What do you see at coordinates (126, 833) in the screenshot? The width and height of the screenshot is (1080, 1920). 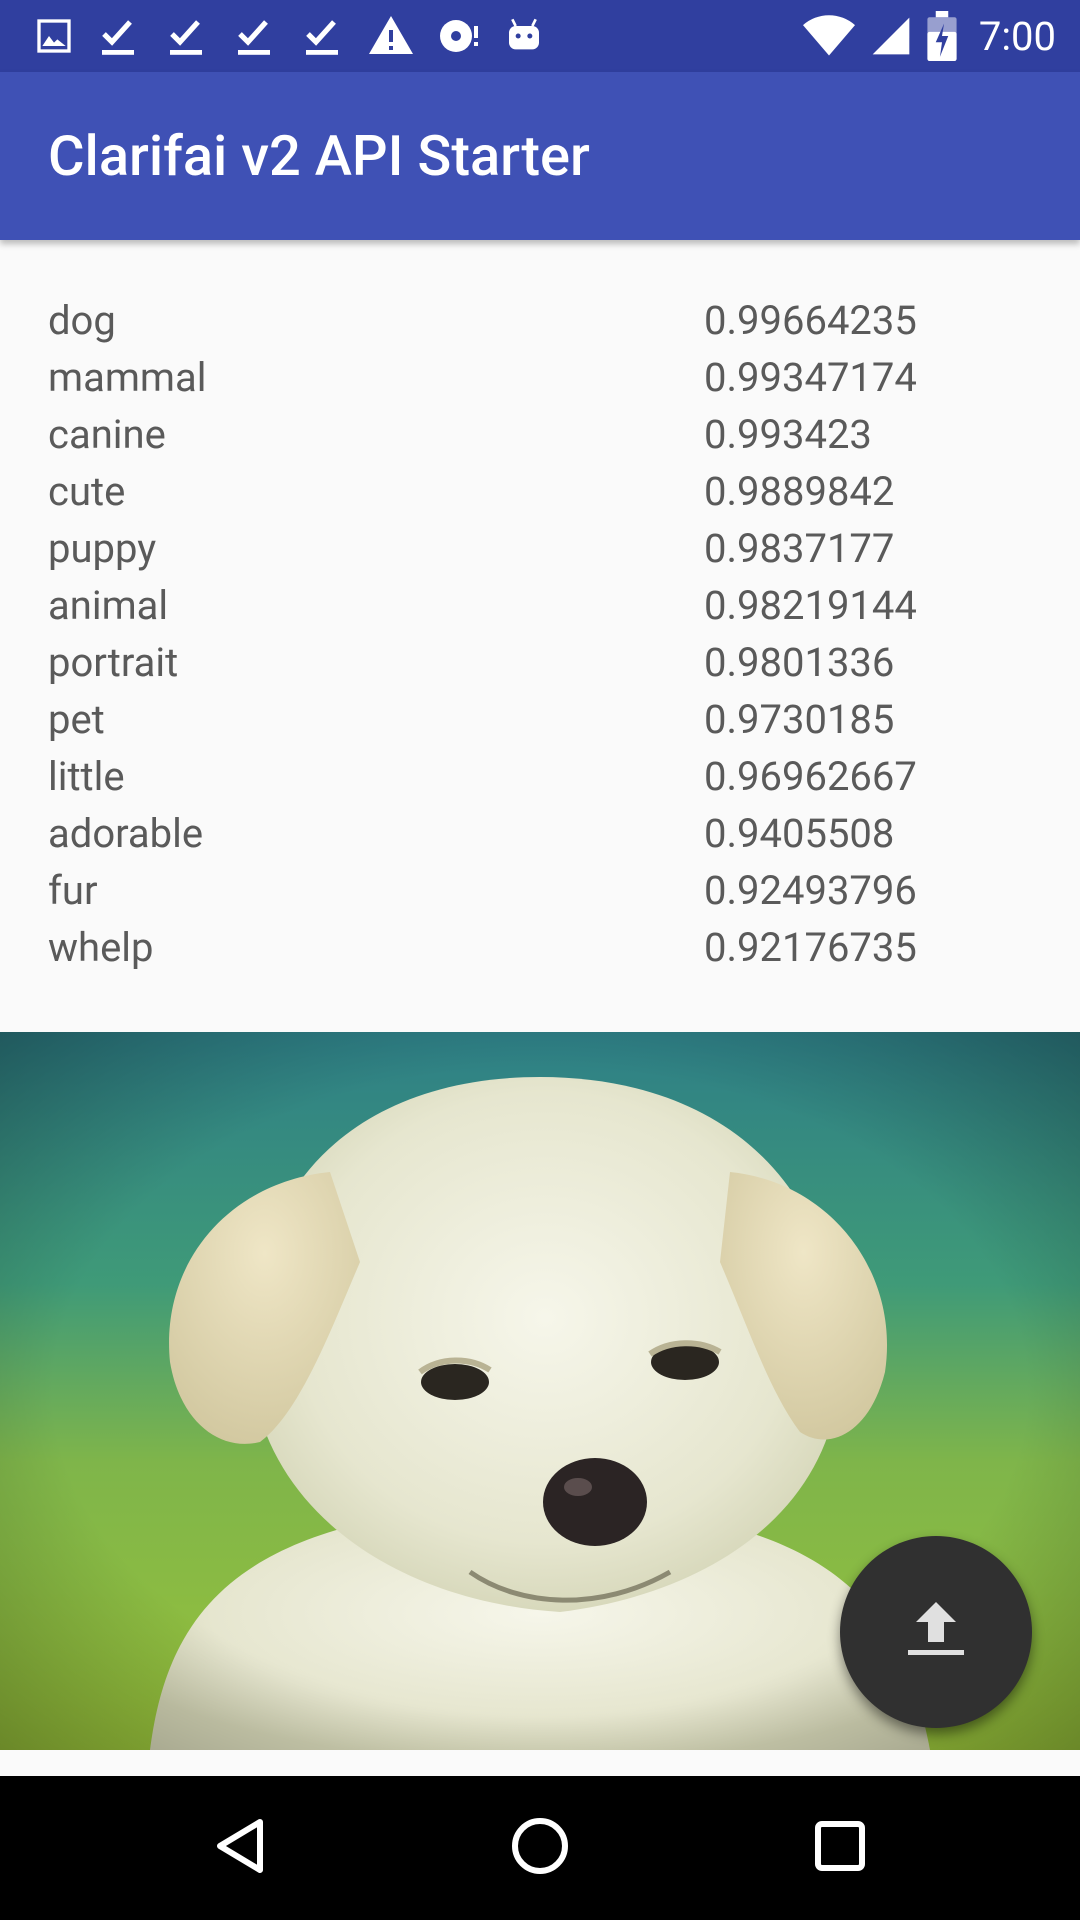 I see `concept-label: adorable` at bounding box center [126, 833].